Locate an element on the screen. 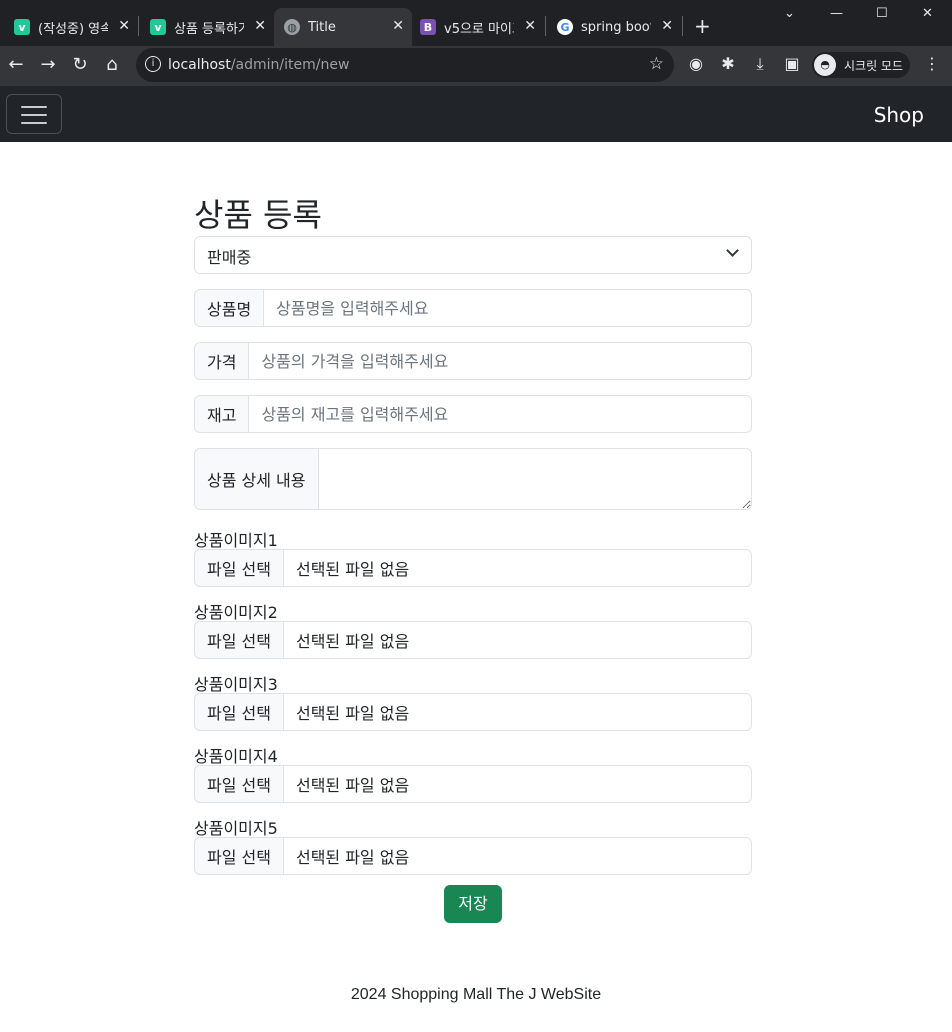 This screenshot has height=1032, width=952. page-title: 상품 등록 is located at coordinates (258, 215).